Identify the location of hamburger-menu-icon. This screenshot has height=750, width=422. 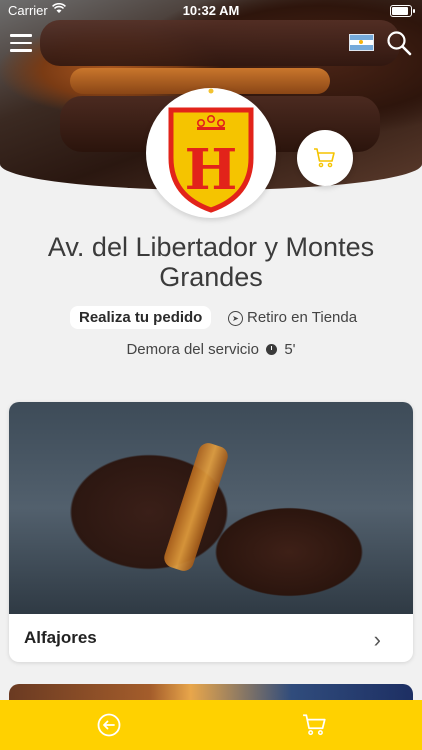
(21, 43).